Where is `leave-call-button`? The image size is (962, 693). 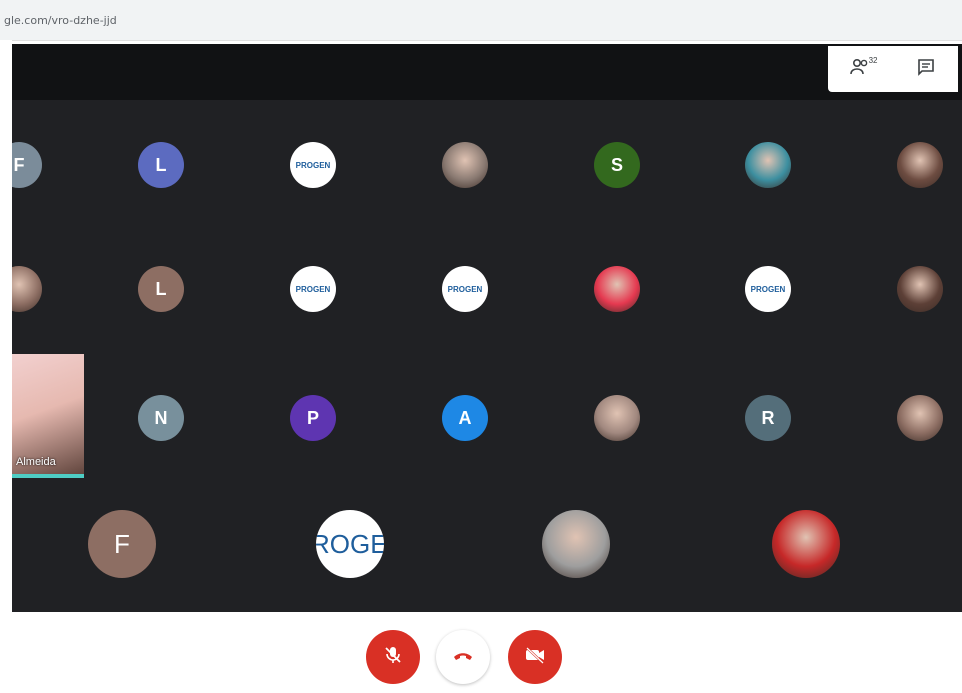
leave-call-button is located at coordinates (463, 657).